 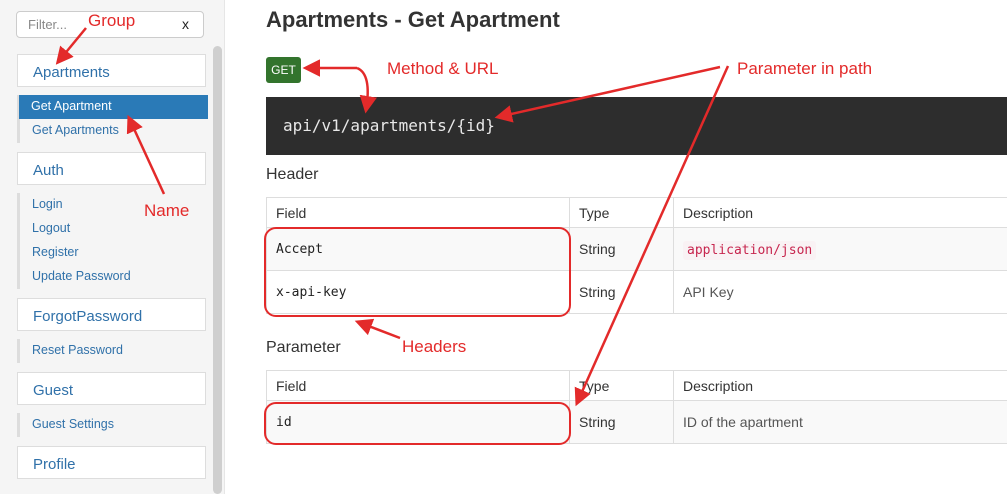 I want to click on sidebar-group-guest: Guest, so click(x=111, y=388).